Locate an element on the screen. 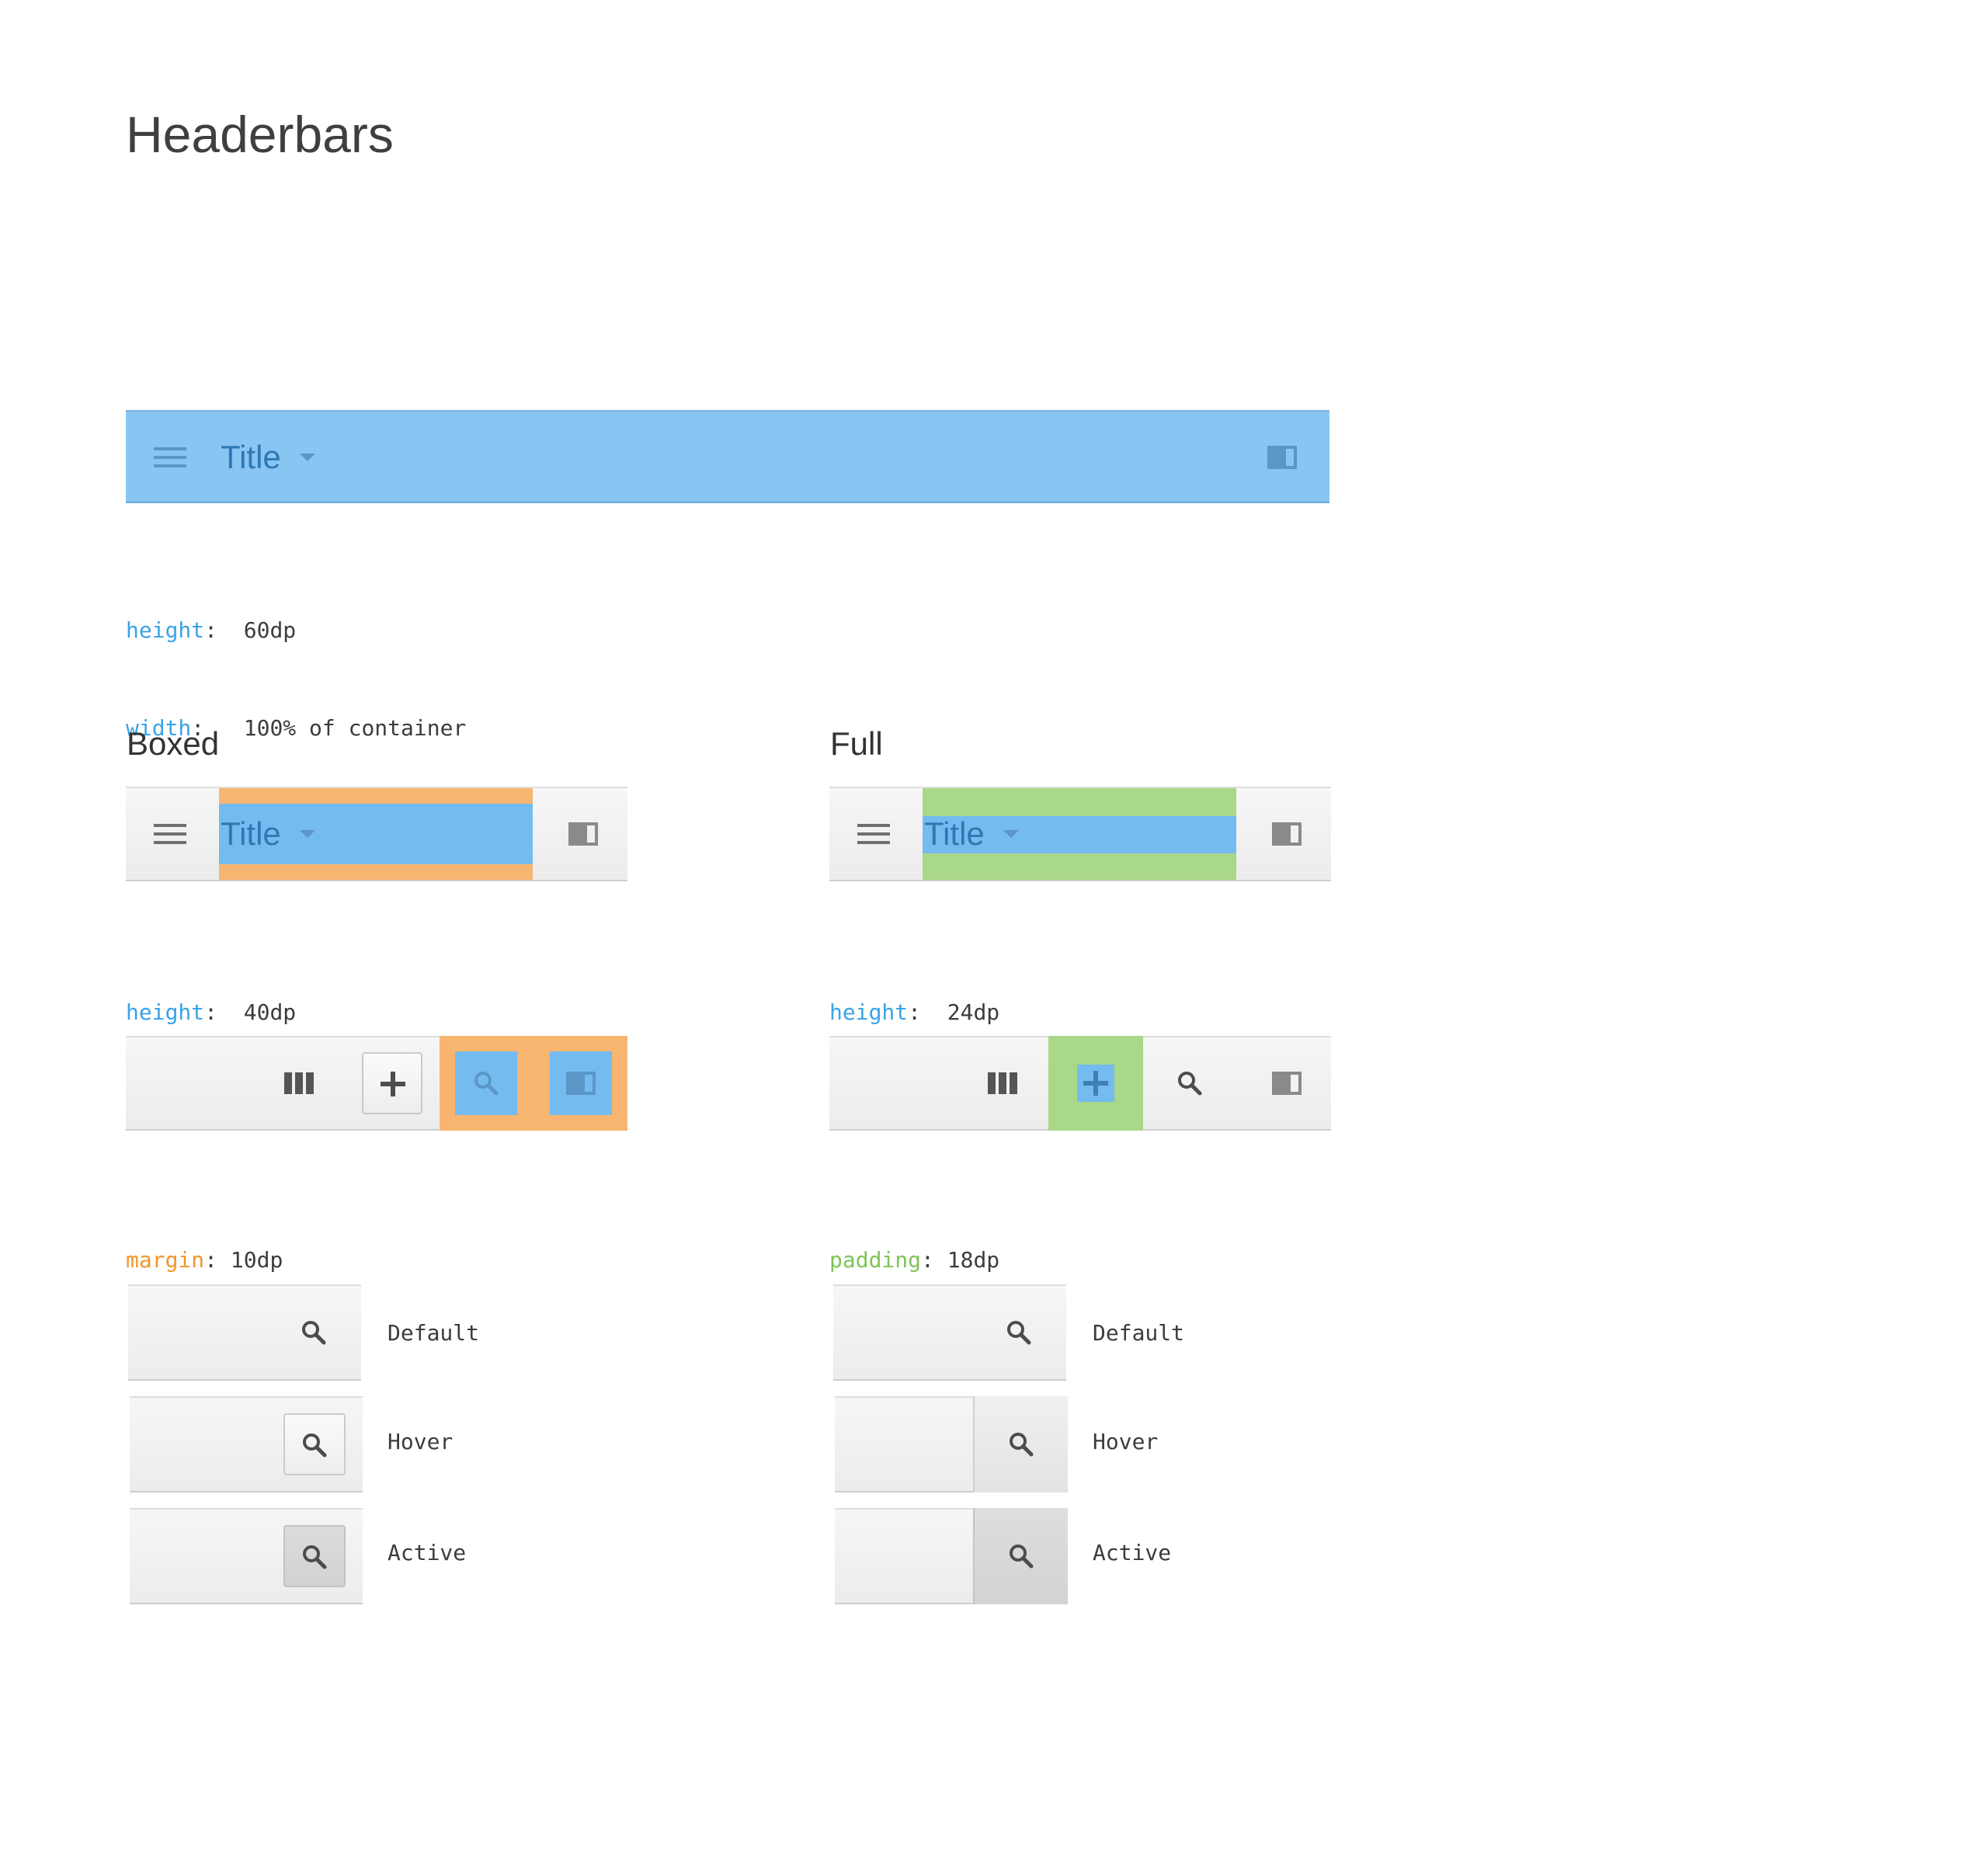 Image resolution: width=1988 pixels, height=1859 pixels. spec-padding: padding: 18dp is located at coordinates (915, 1260).